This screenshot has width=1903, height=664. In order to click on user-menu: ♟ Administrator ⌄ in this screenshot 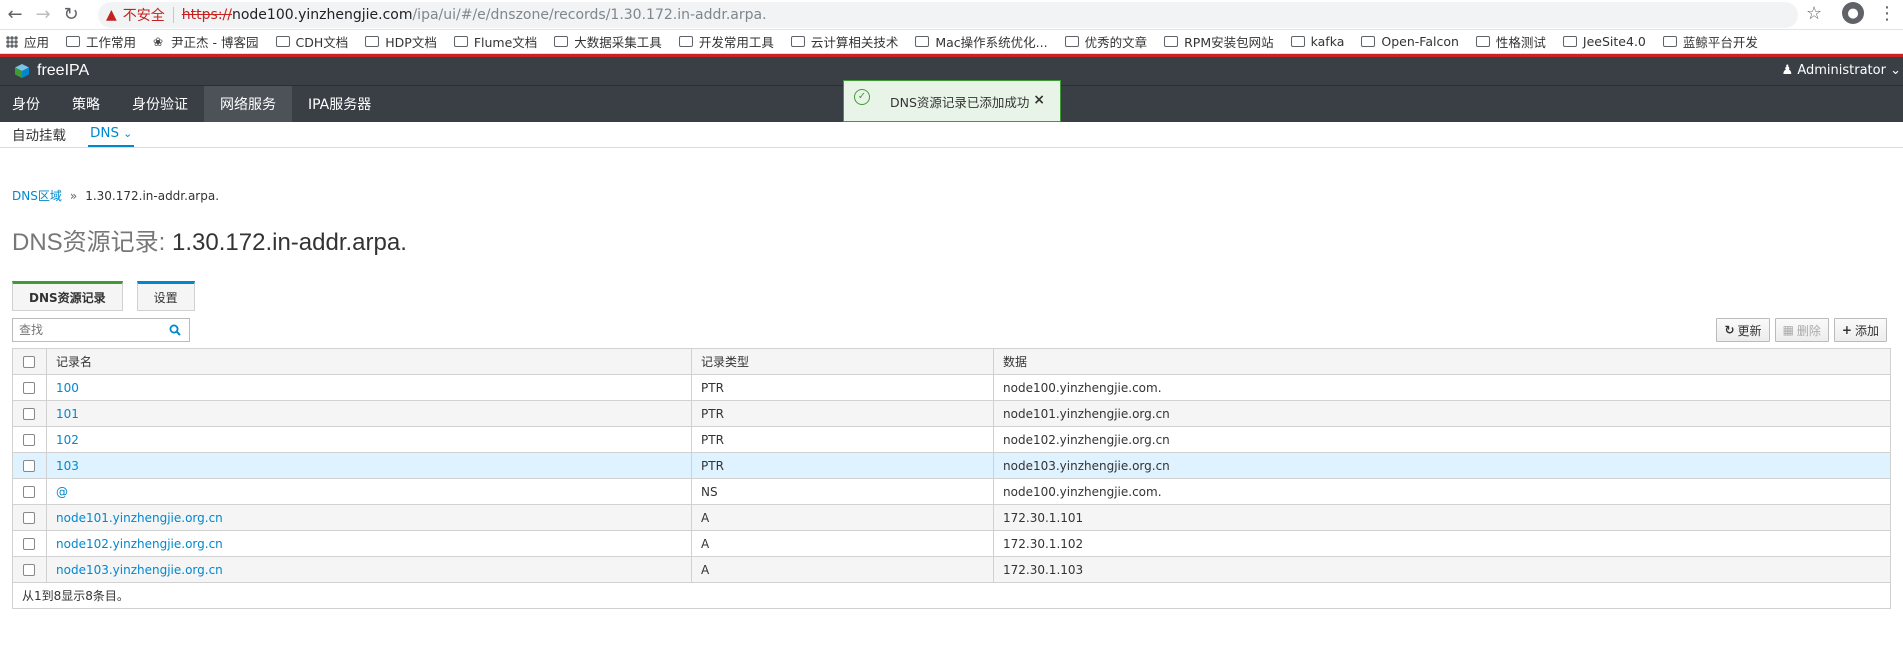, I will do `click(1841, 70)`.